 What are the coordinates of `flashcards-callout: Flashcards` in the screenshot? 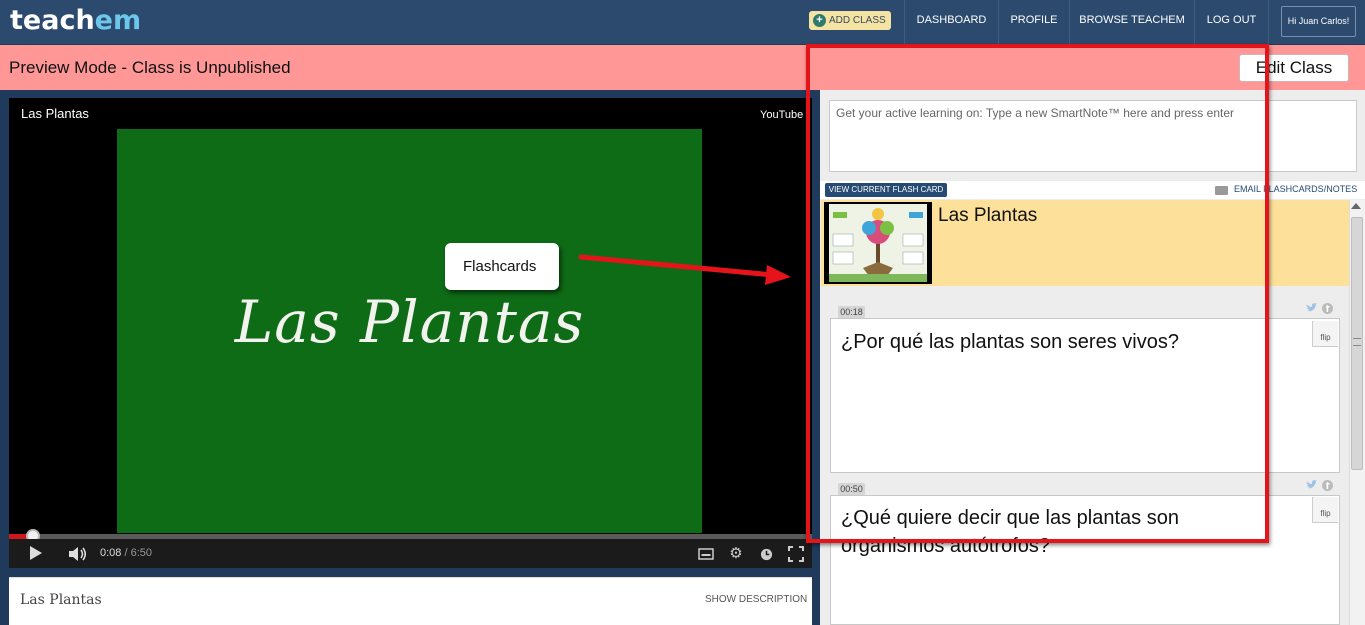 It's located at (502, 266).